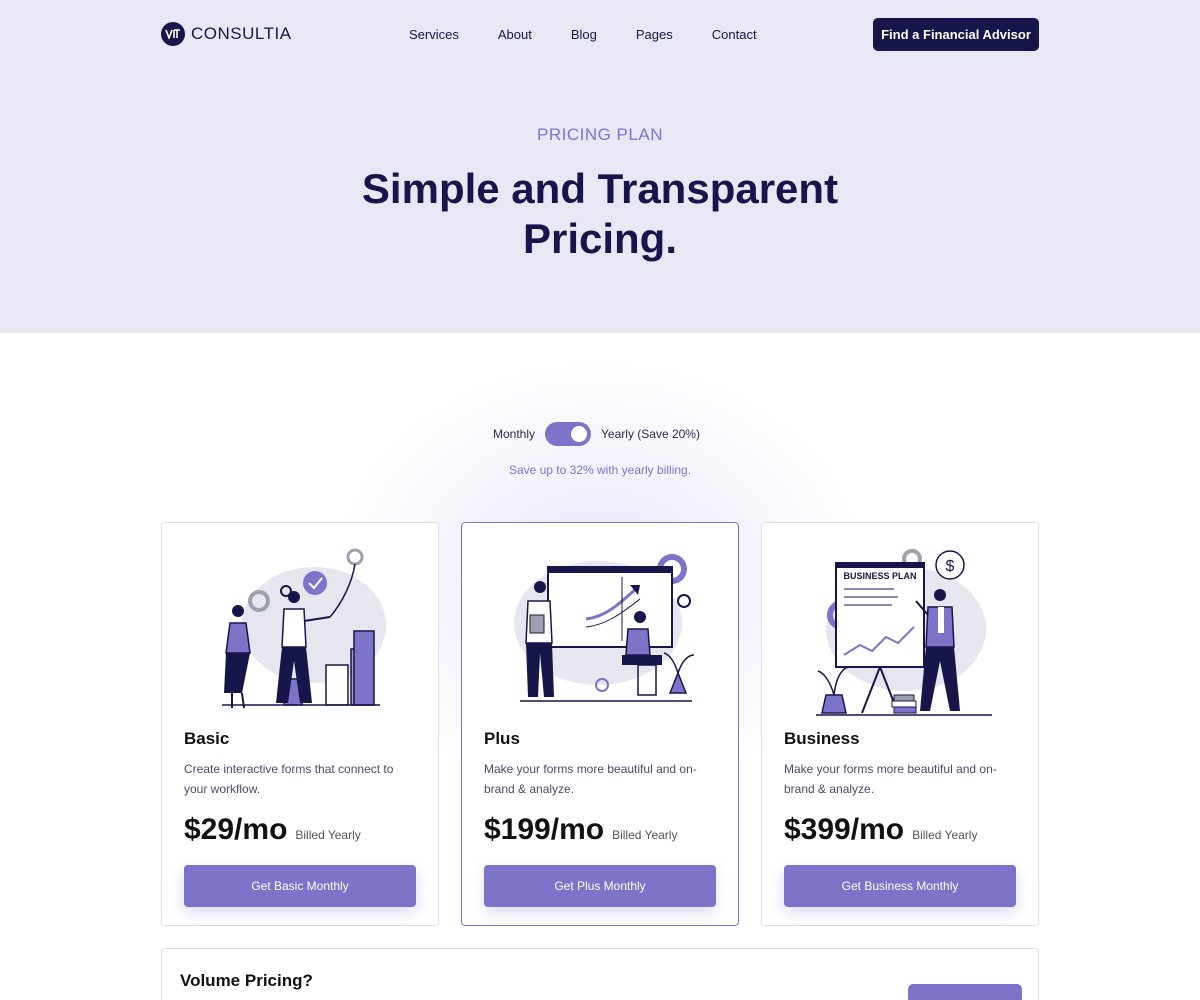  Describe the element at coordinates (650, 434) in the screenshot. I see `yearly-label: Yearly (Save 20%)` at that location.